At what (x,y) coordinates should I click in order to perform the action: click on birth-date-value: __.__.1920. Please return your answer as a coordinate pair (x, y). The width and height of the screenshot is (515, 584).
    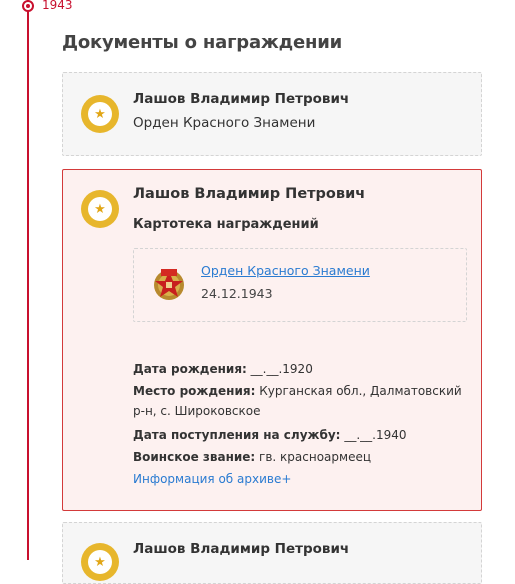
    Looking at the image, I should click on (281, 369).